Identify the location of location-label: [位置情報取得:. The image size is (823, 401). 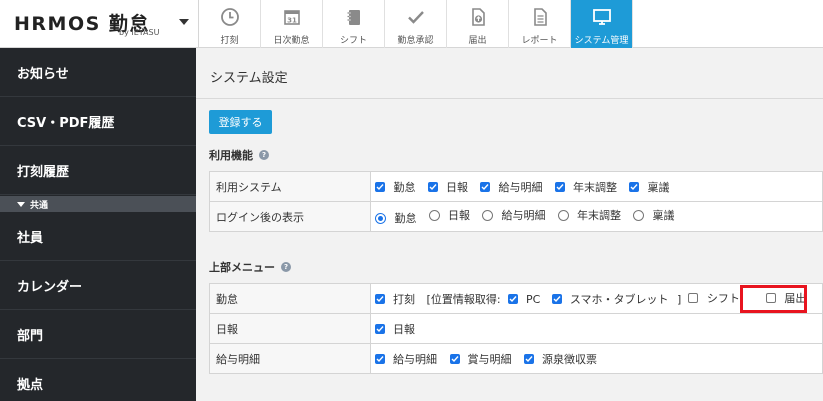
(463, 299).